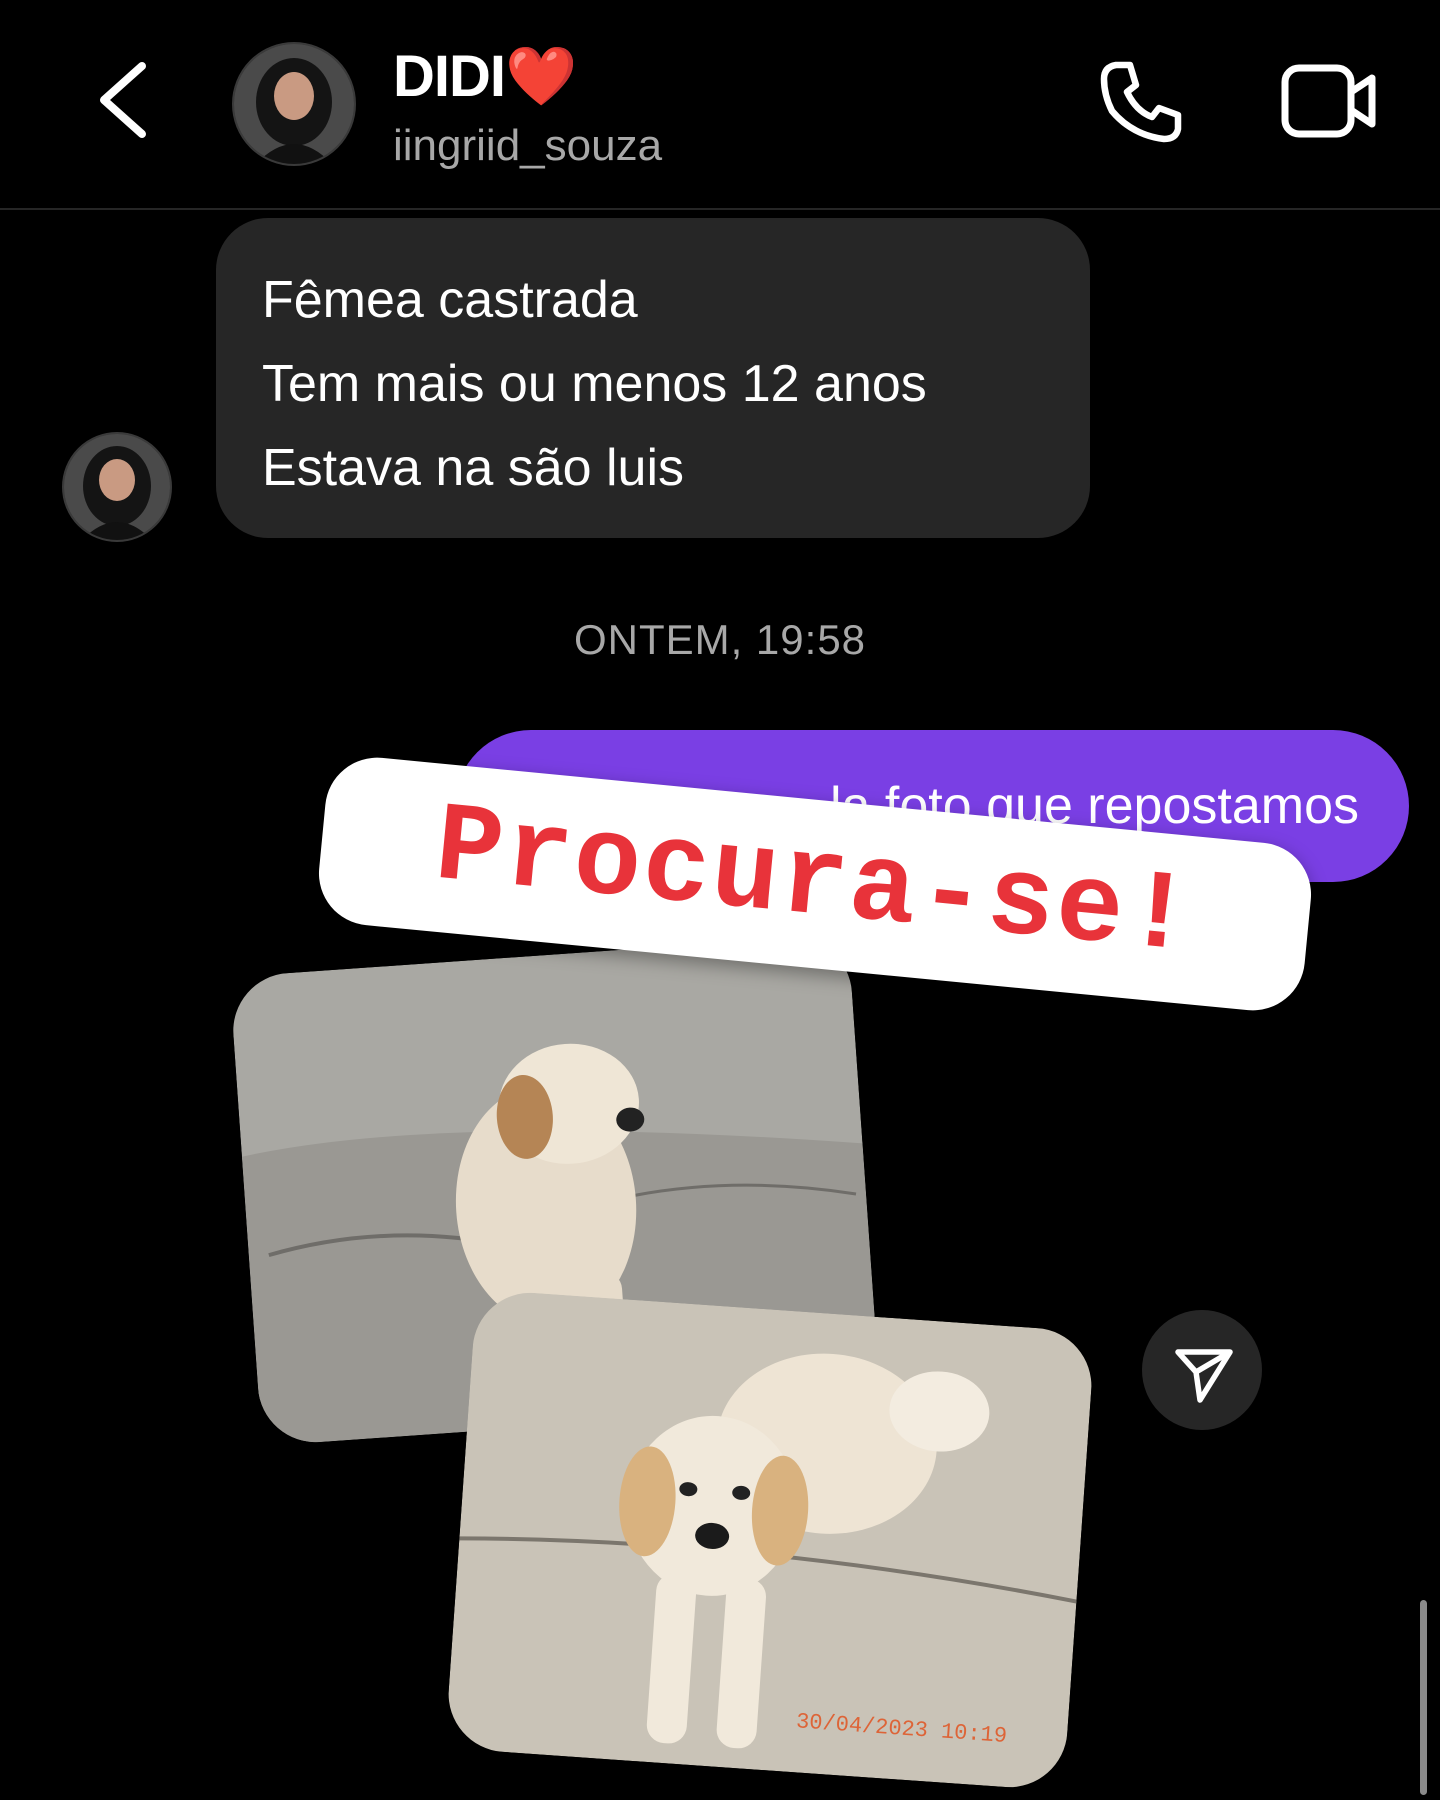  What do you see at coordinates (720, 105) in the screenshot?
I see `chat-header: DIDI❤️ iingriid_souza` at bounding box center [720, 105].